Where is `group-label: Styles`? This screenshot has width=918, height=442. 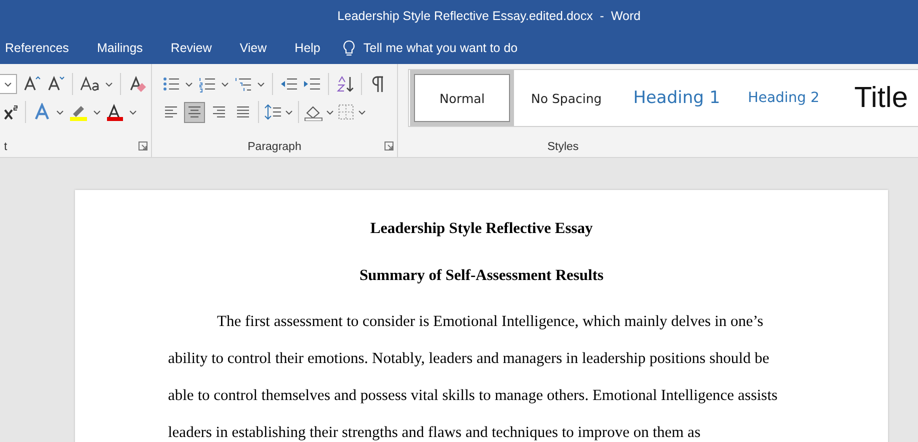
group-label: Styles is located at coordinates (563, 147).